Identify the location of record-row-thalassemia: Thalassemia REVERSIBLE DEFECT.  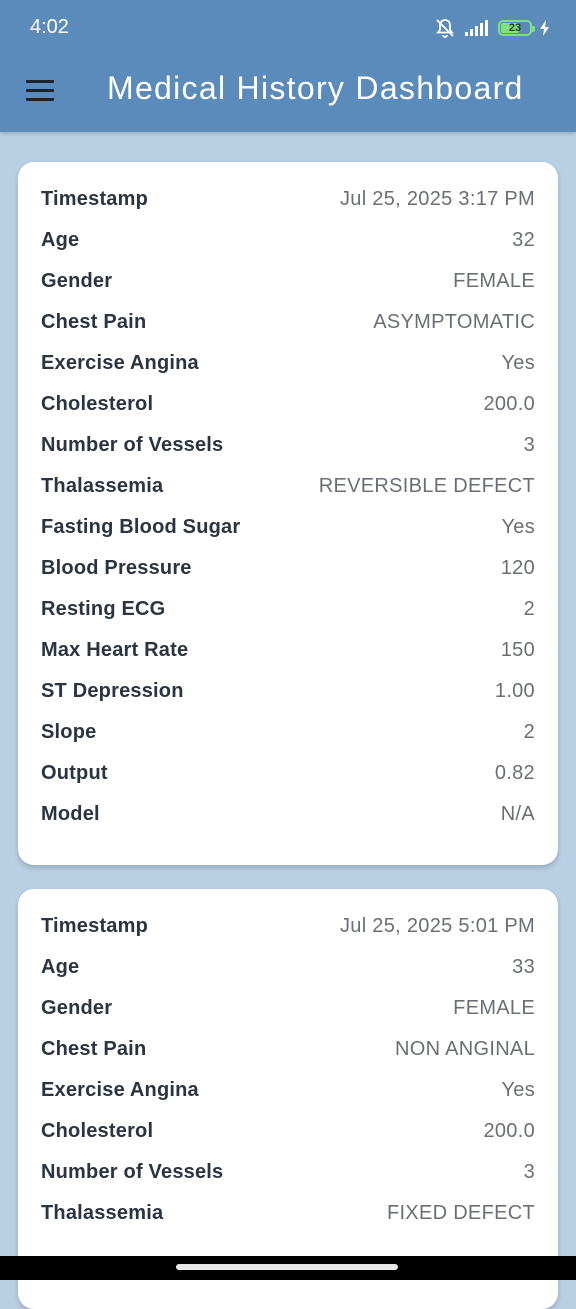
(288, 486).